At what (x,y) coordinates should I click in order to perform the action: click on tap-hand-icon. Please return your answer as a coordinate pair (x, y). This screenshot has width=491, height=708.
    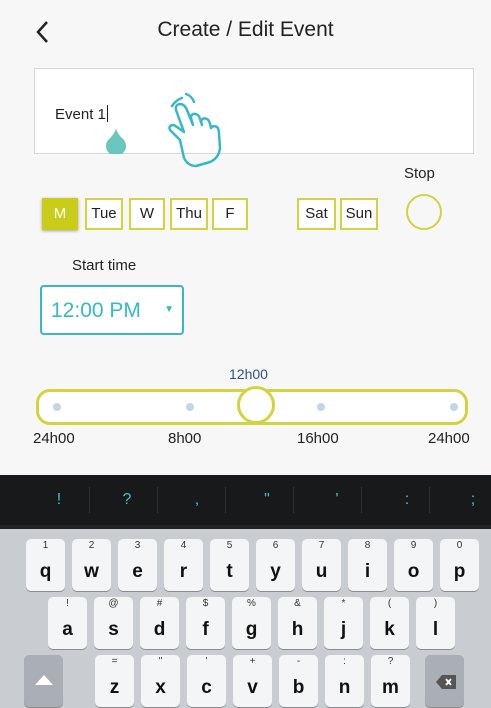
    Looking at the image, I should click on (195, 130).